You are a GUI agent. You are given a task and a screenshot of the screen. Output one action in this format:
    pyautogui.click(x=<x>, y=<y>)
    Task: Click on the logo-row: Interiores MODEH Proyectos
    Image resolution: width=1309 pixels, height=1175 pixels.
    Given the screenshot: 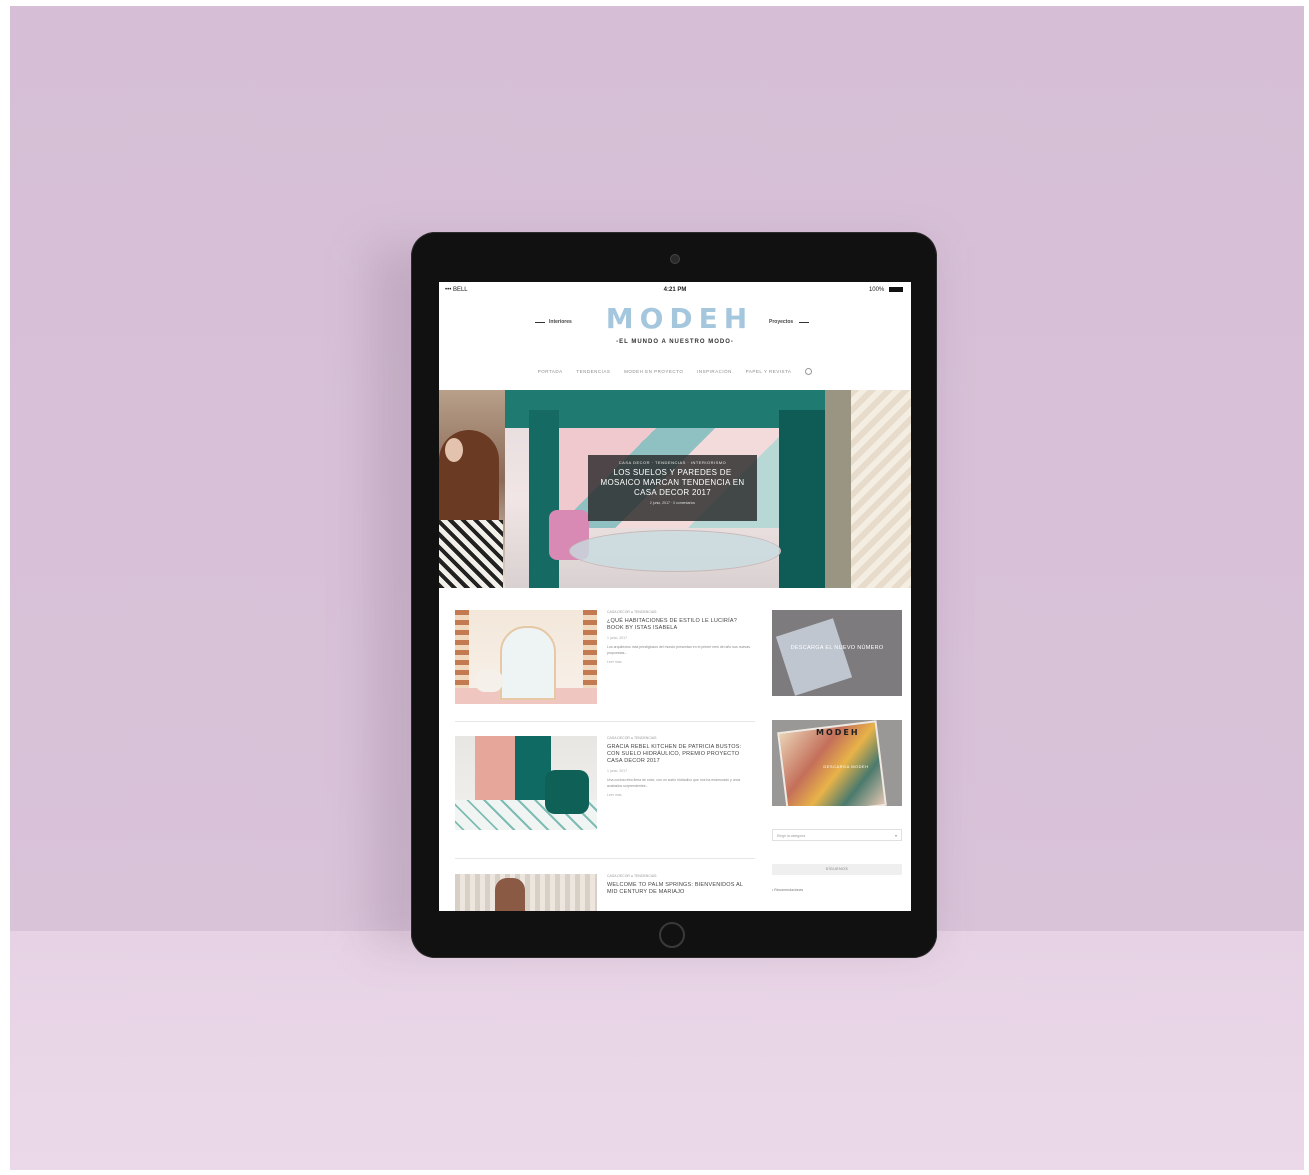 What is the action you would take?
    pyautogui.click(x=675, y=318)
    